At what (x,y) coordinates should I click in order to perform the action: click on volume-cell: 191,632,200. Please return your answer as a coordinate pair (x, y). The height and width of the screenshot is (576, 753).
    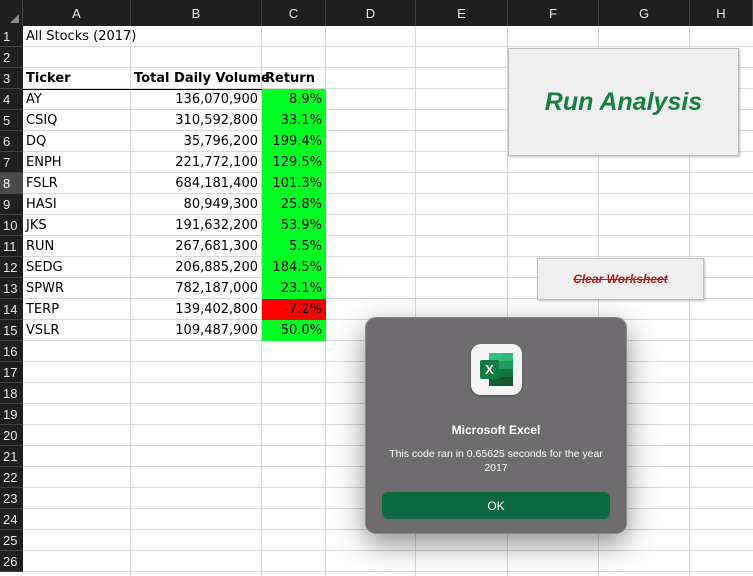
    Looking at the image, I should click on (196, 225).